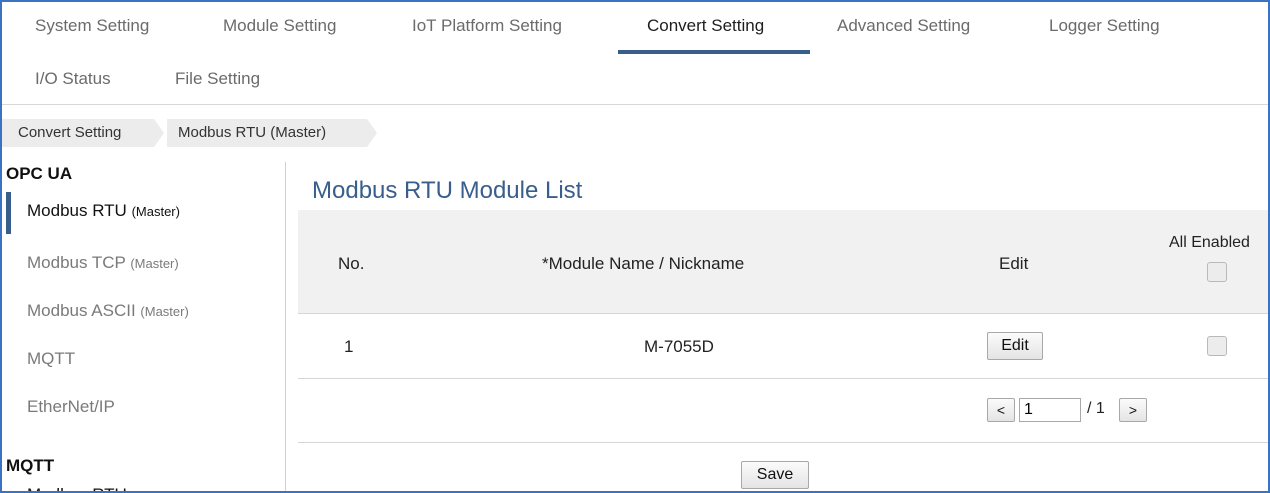  Describe the element at coordinates (279, 26) in the screenshot. I see `tab-module-setting: Module Setting` at that location.